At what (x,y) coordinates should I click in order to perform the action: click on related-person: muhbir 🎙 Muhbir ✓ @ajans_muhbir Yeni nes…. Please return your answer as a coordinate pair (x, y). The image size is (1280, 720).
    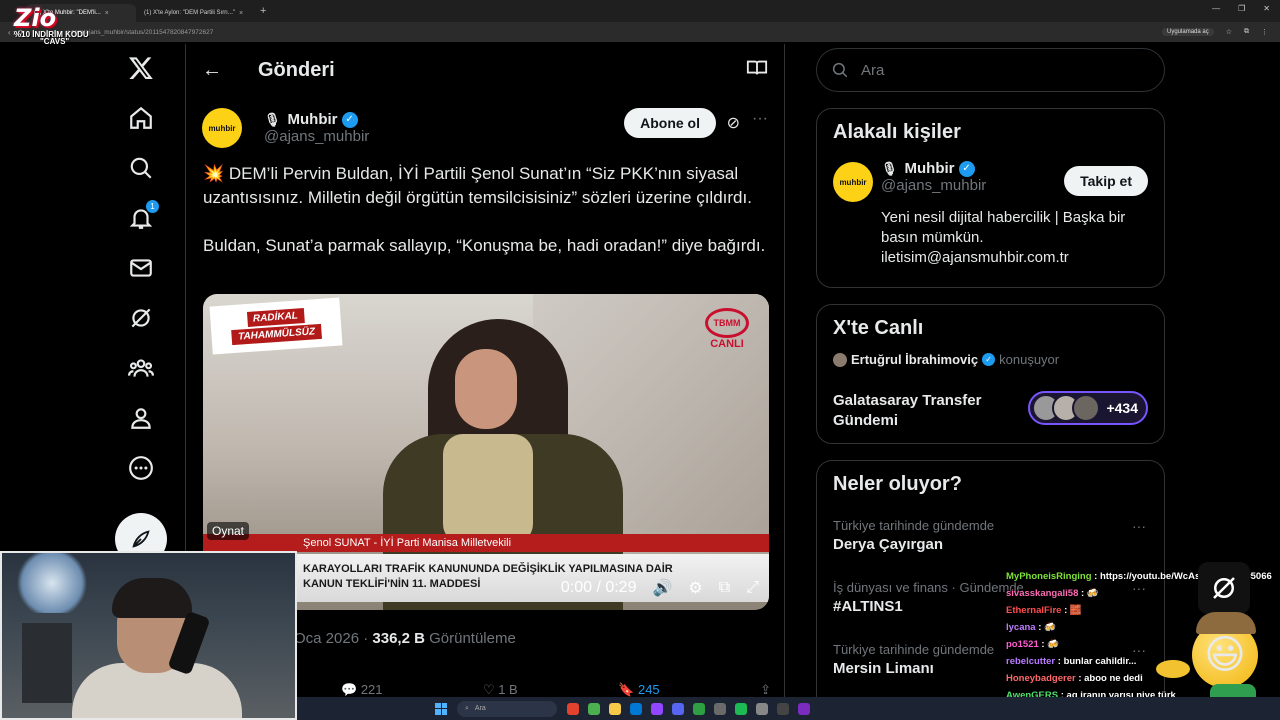
    Looking at the image, I should click on (990, 211).